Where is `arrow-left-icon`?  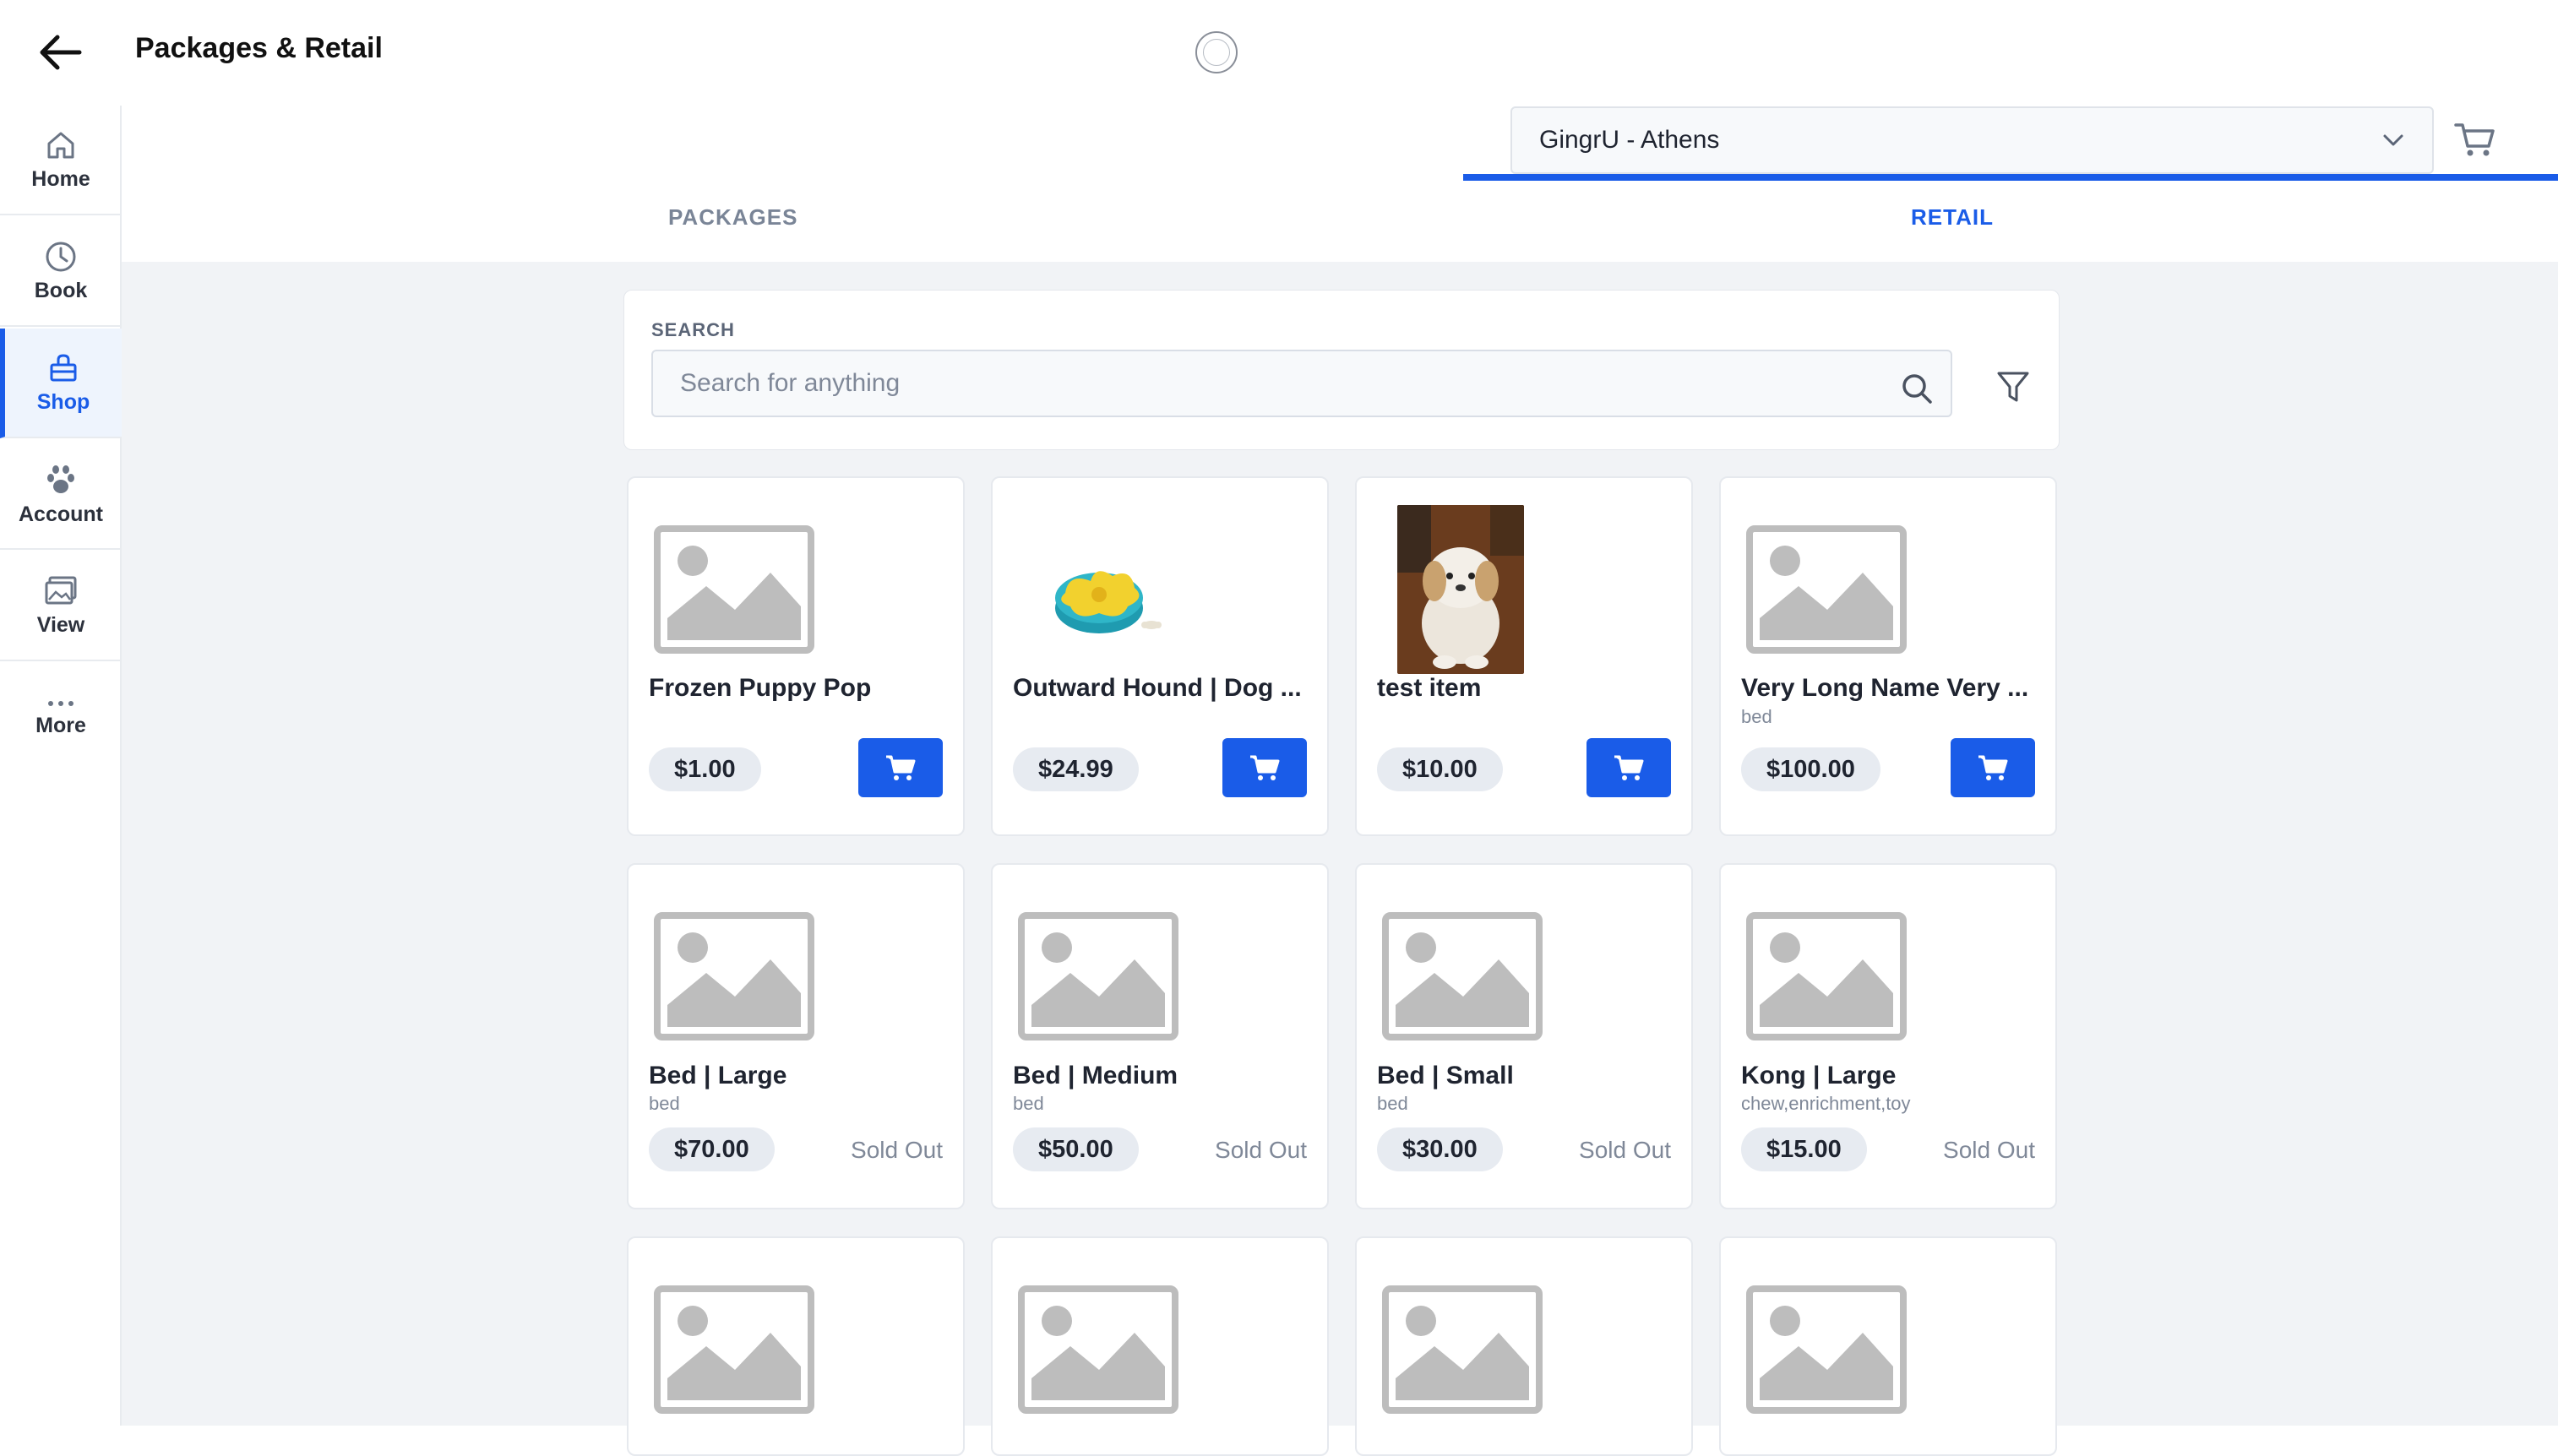
arrow-left-icon is located at coordinates (61, 52).